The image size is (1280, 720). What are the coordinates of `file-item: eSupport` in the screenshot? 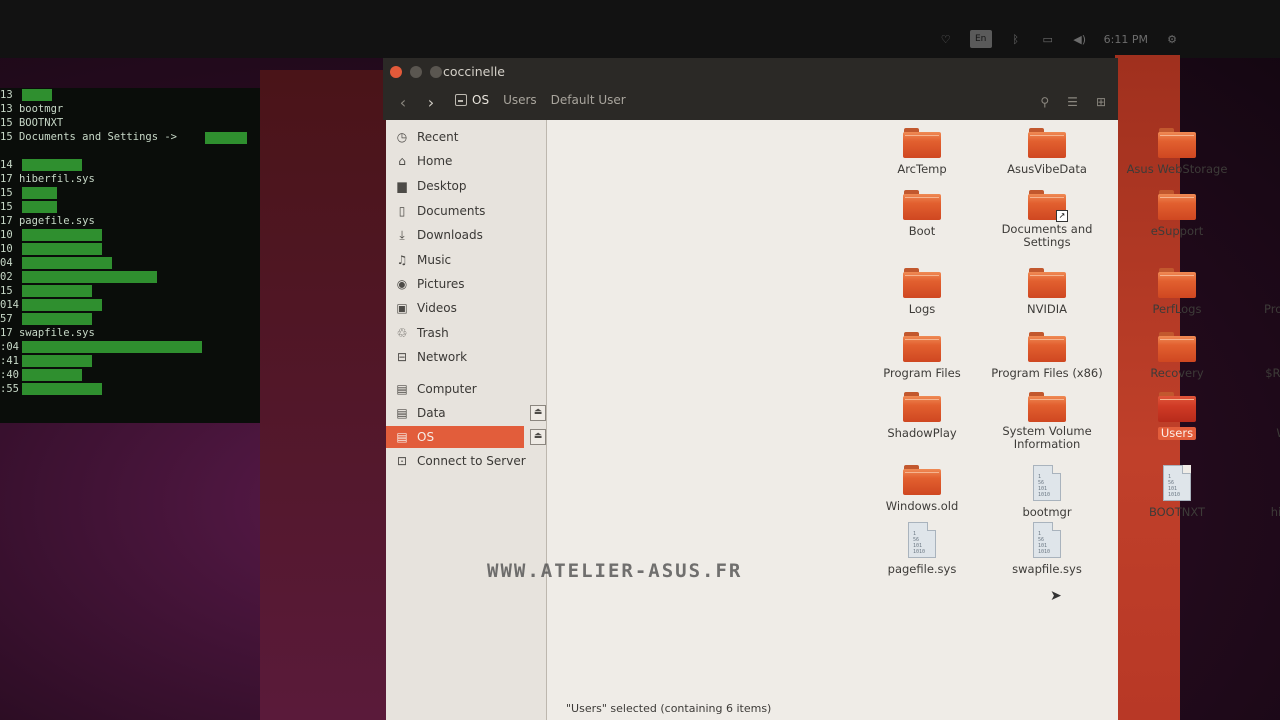 It's located at (1177, 214).